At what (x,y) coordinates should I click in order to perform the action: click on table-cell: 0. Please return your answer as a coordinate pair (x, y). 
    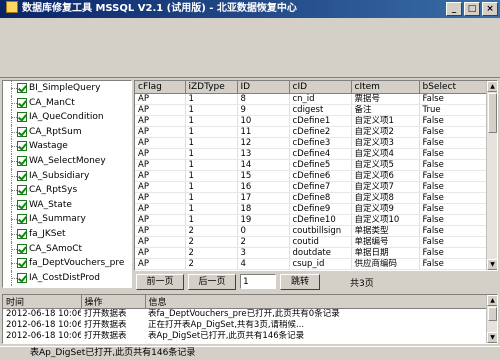
    Looking at the image, I should click on (263, 231).